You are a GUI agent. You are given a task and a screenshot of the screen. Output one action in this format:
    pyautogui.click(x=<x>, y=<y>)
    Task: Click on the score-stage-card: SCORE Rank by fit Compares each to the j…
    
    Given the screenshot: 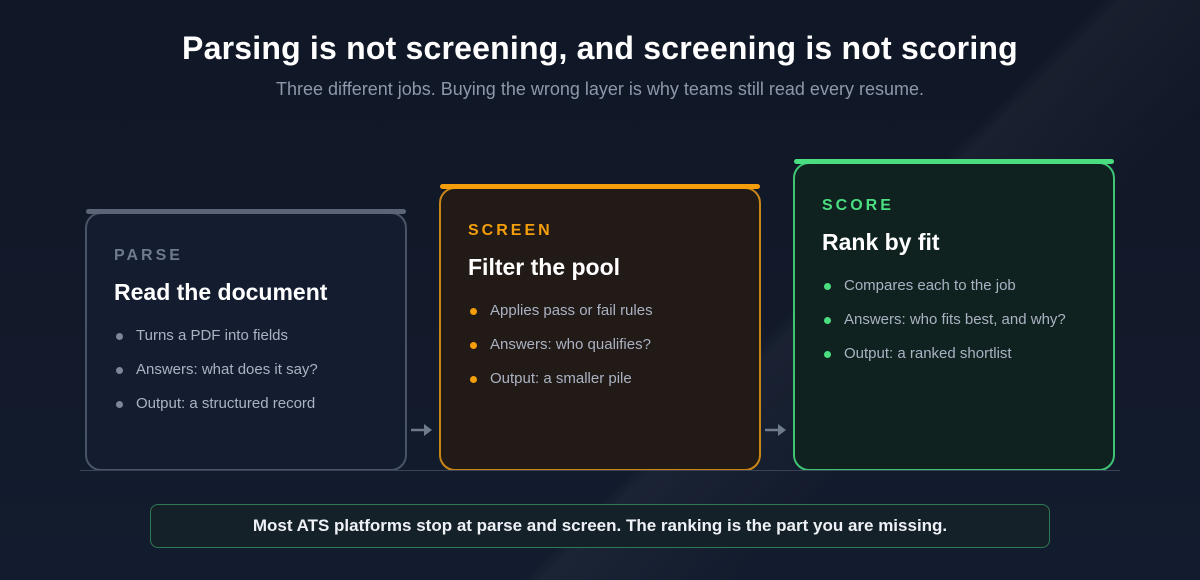 What is the action you would take?
    pyautogui.click(x=954, y=315)
    